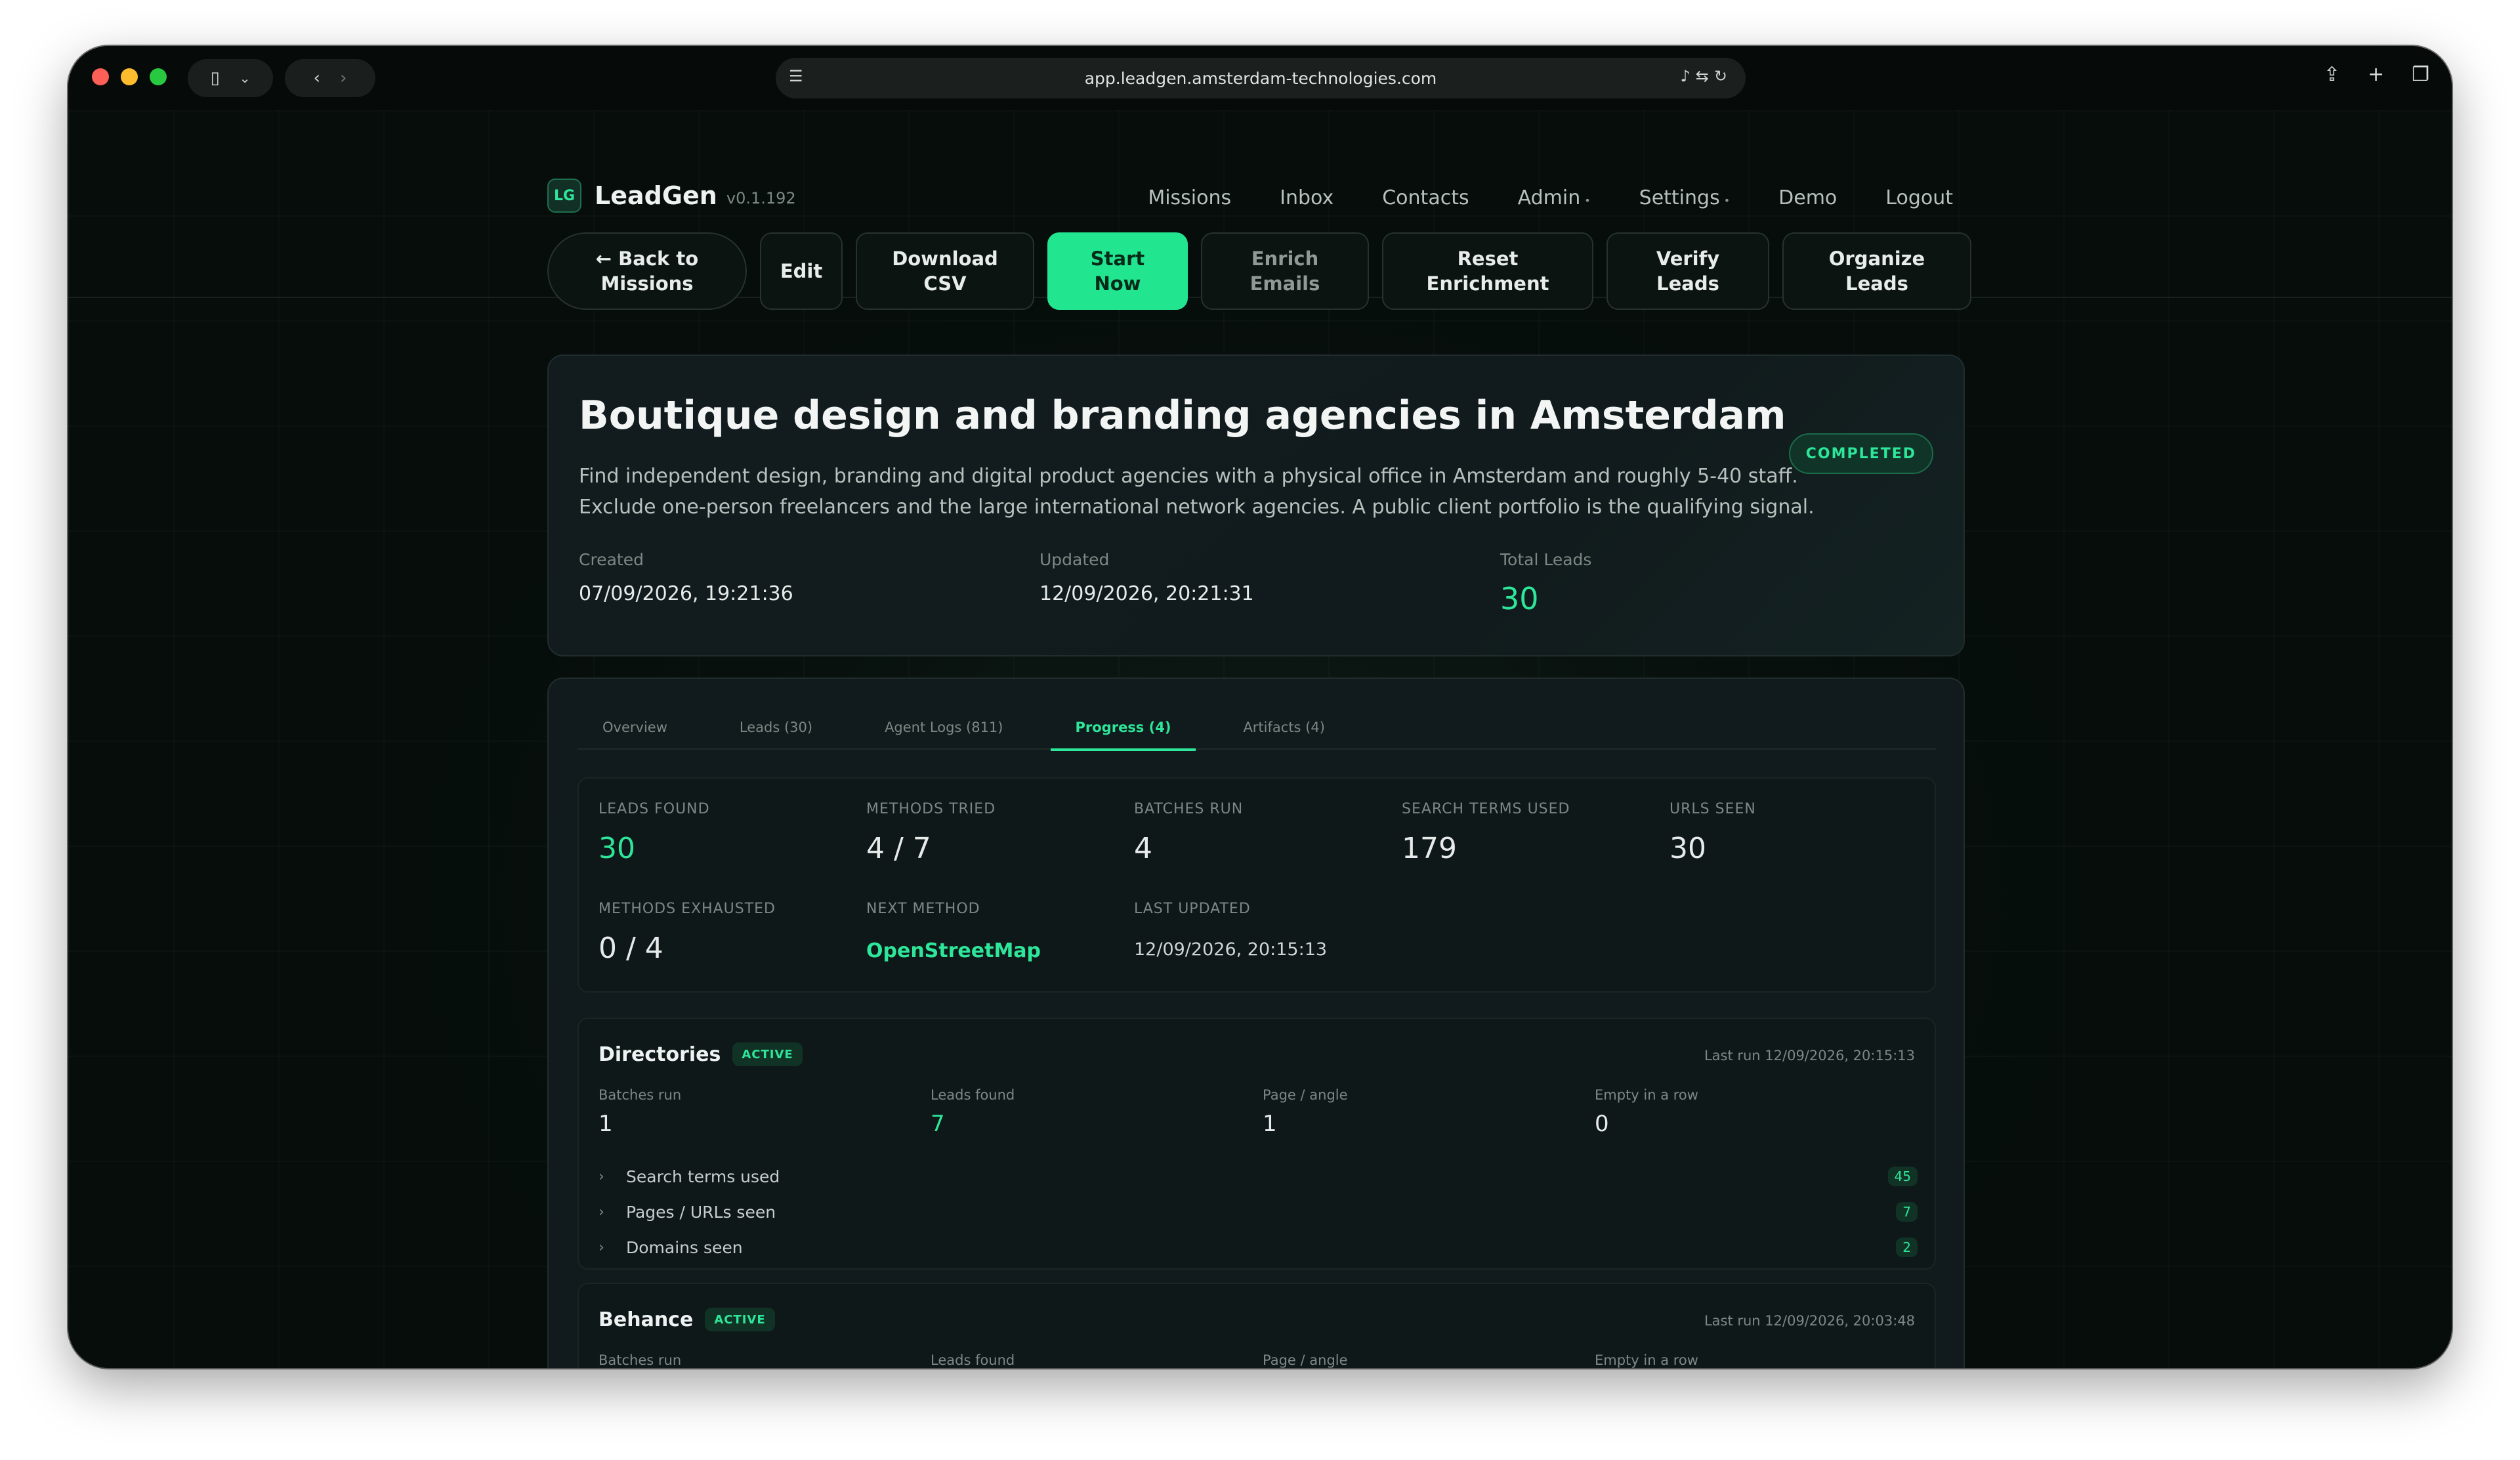 The image size is (2520, 1460). Describe the element at coordinates (317, 78) in the screenshot. I see `back-arrow-icon: ‹` at that location.